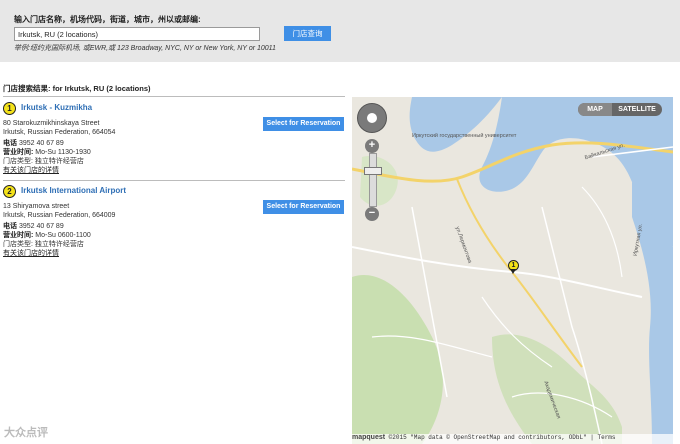 Image resolution: width=680 pixels, height=444 pixels. I want to click on location-street: 13 Shiryamova street, so click(36, 206).